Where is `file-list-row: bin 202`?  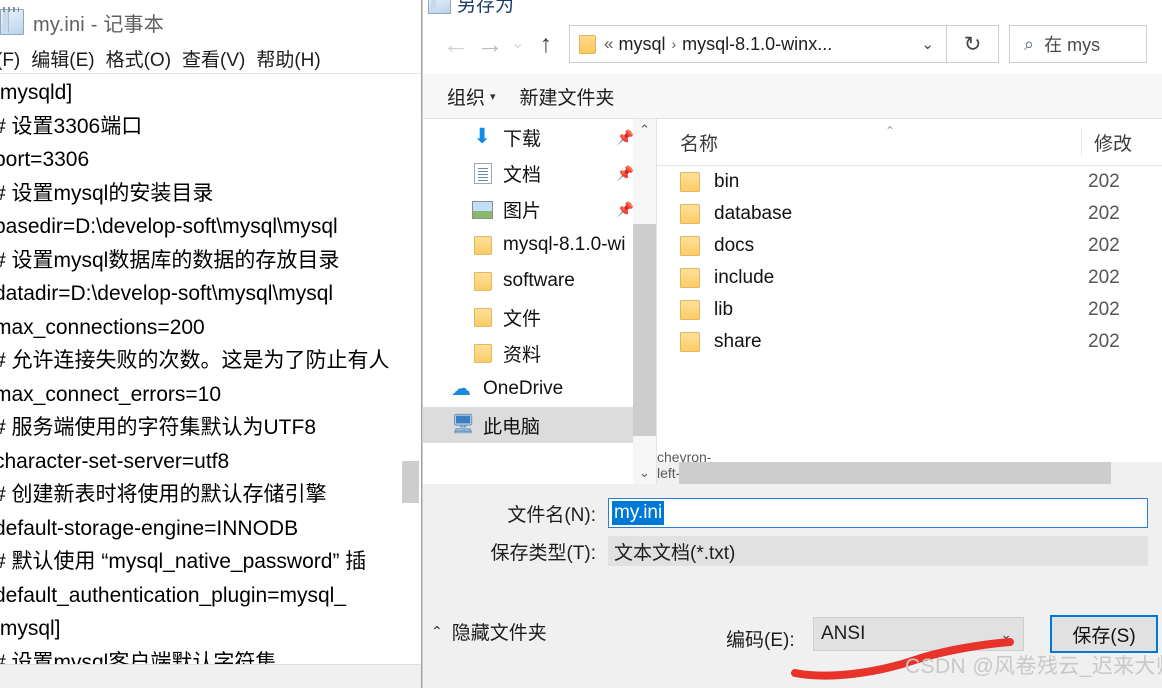 file-list-row: bin 202 is located at coordinates (909, 182).